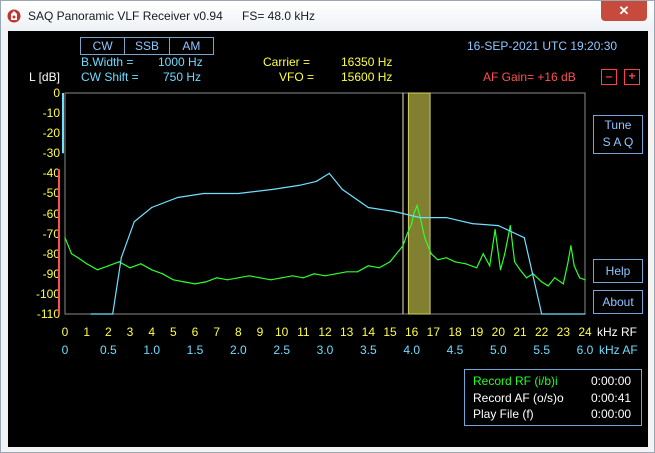 This screenshot has height=453, width=655. I want to click on x_af-tick-label: 3.5, so click(368, 350).